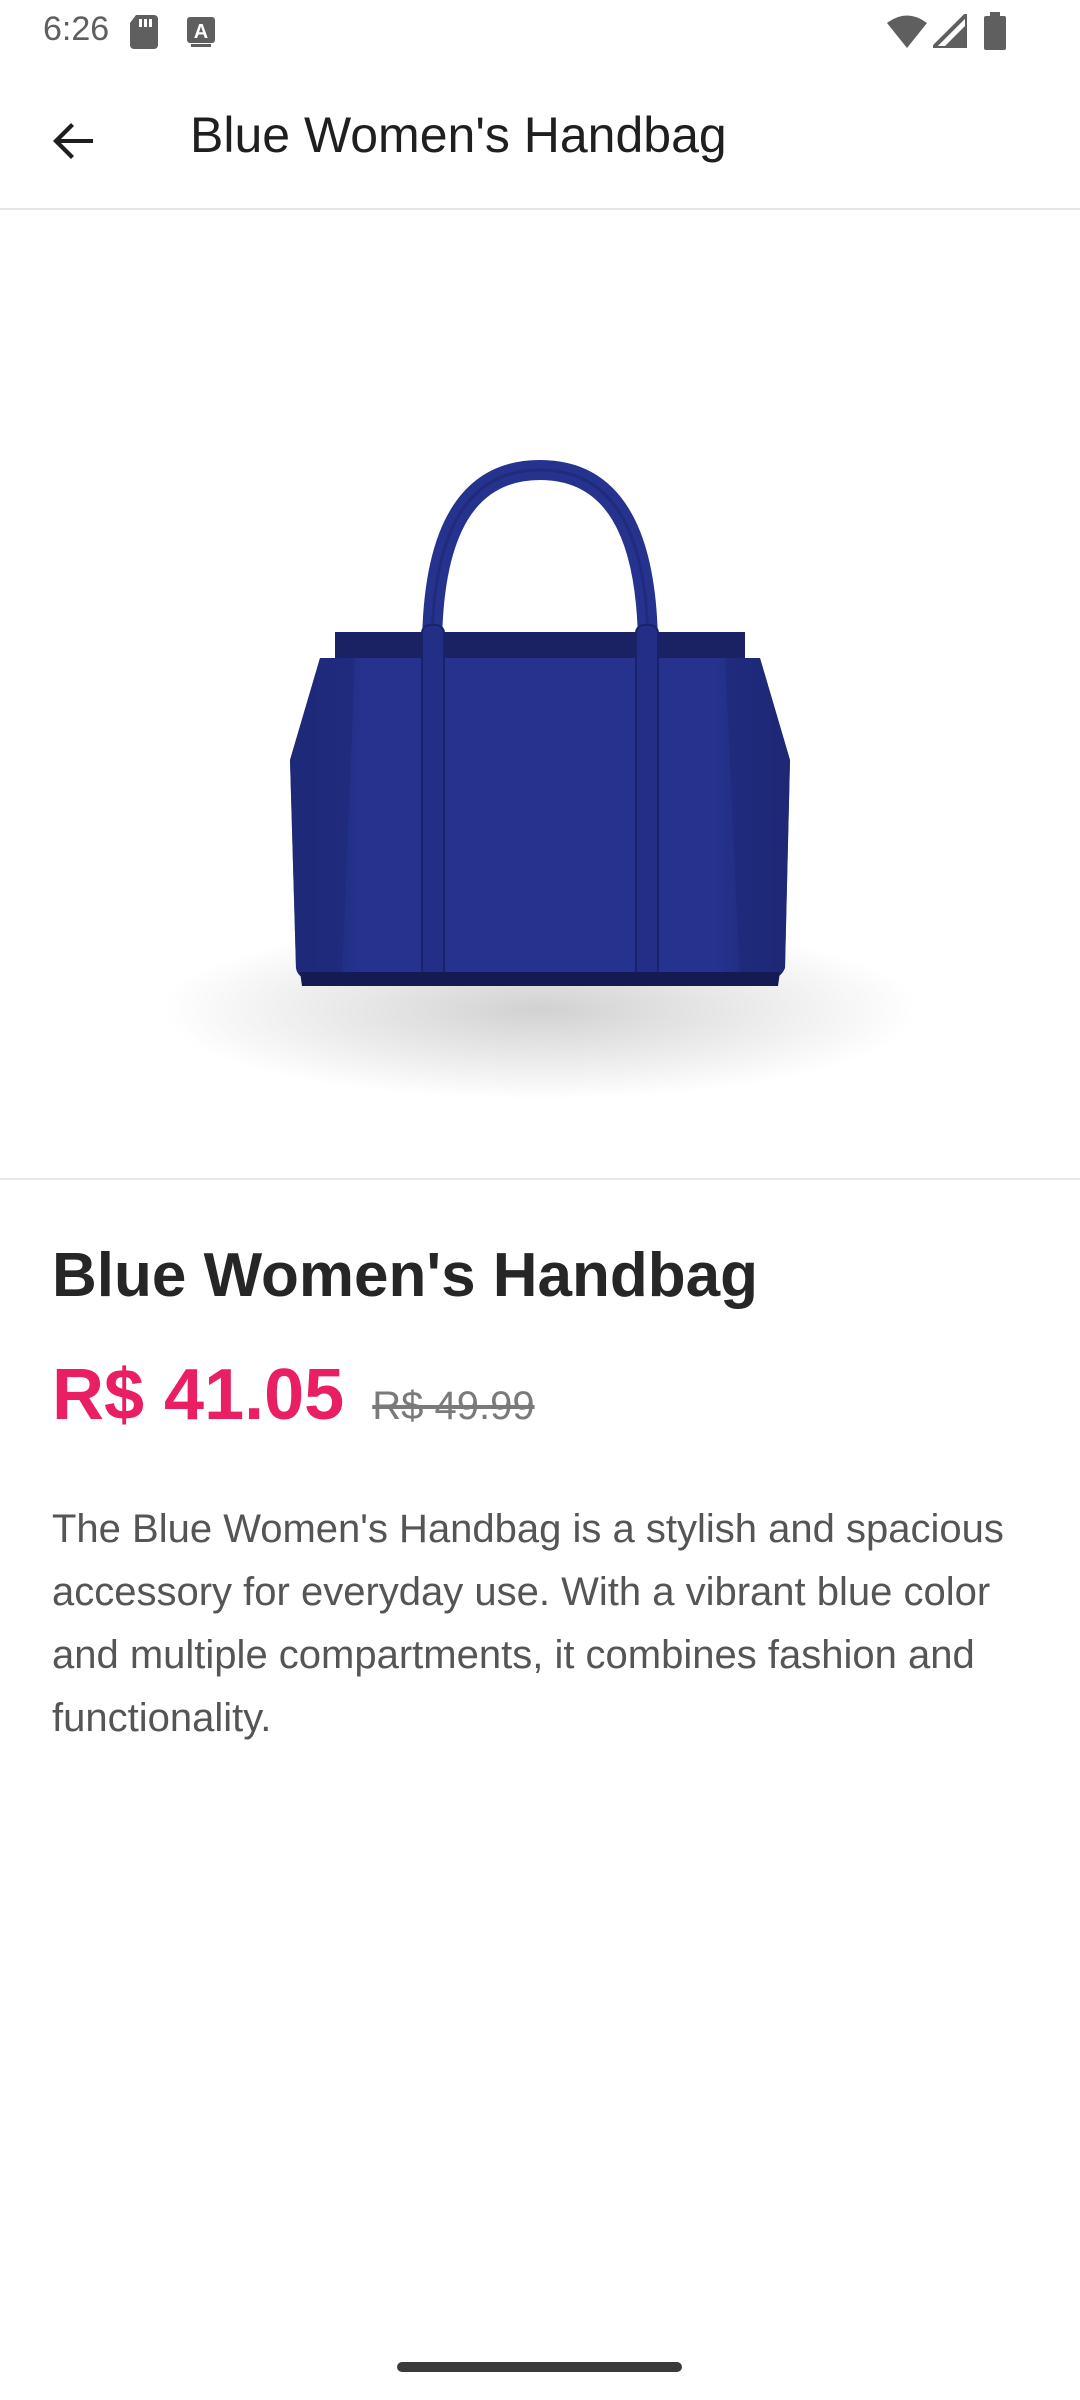 The width and height of the screenshot is (1080, 2400). I want to click on product-name: Blue Women's Handbag, so click(405, 1275).